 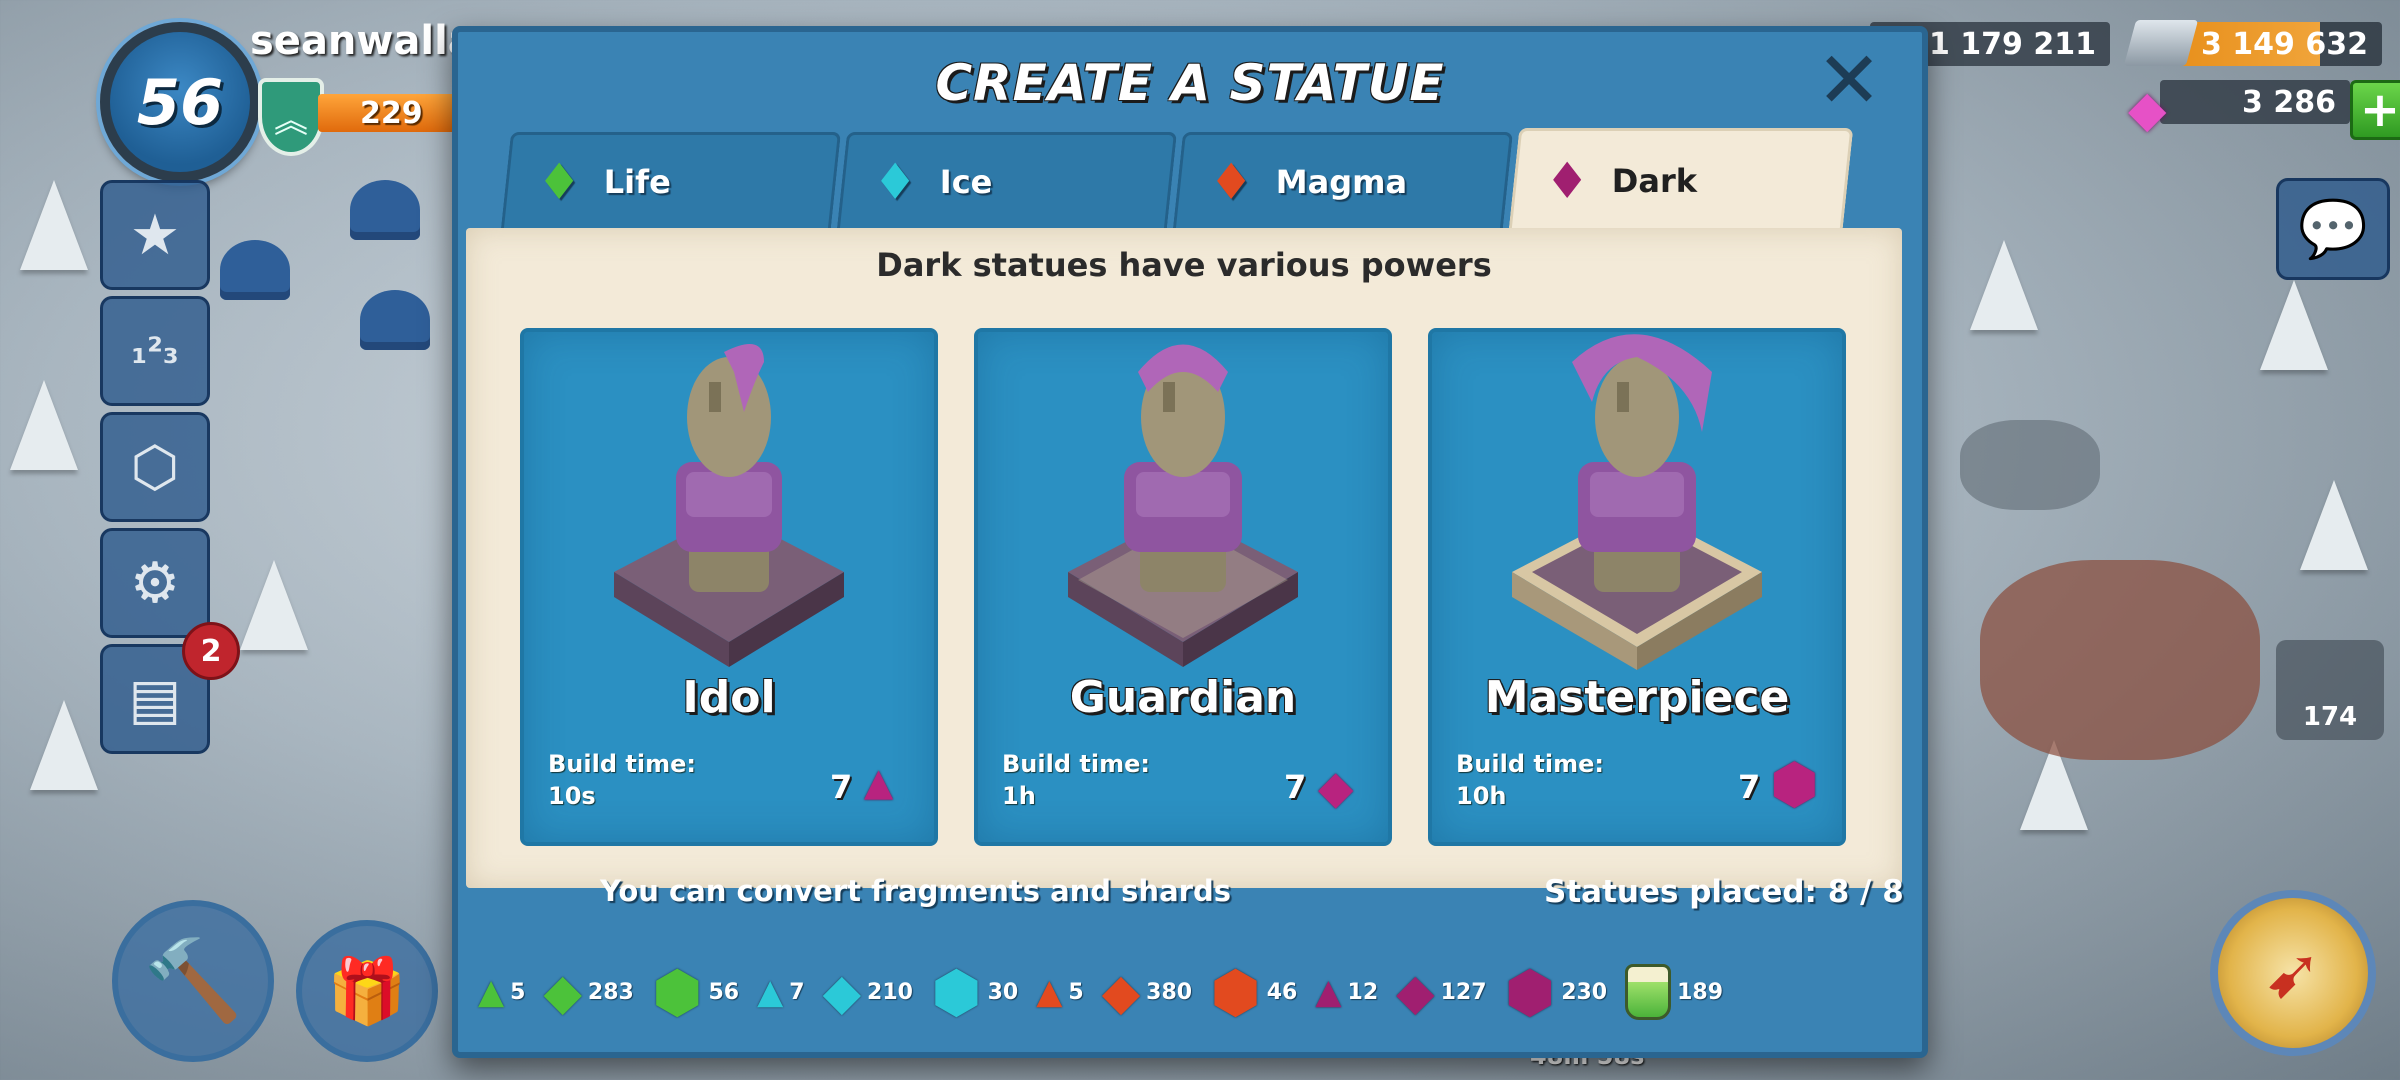 What do you see at coordinates (966, 181) in the screenshot?
I see `tab-label: Ice` at bounding box center [966, 181].